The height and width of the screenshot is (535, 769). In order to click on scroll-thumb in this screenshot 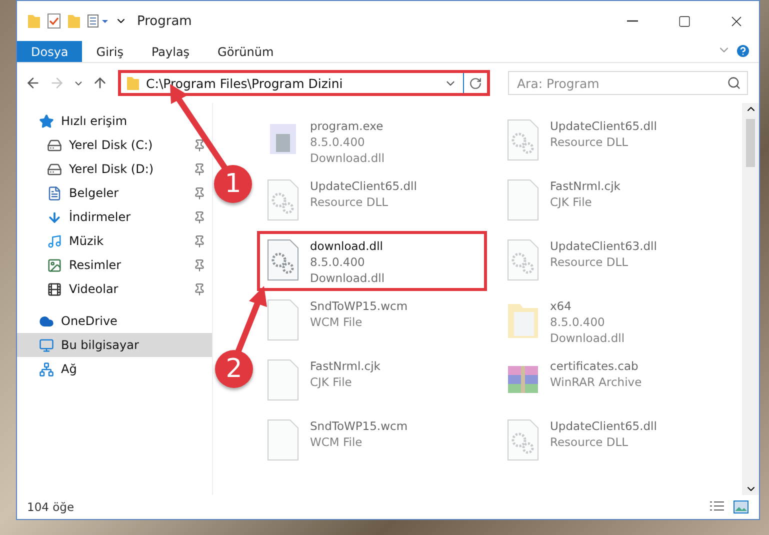, I will do `click(750, 143)`.